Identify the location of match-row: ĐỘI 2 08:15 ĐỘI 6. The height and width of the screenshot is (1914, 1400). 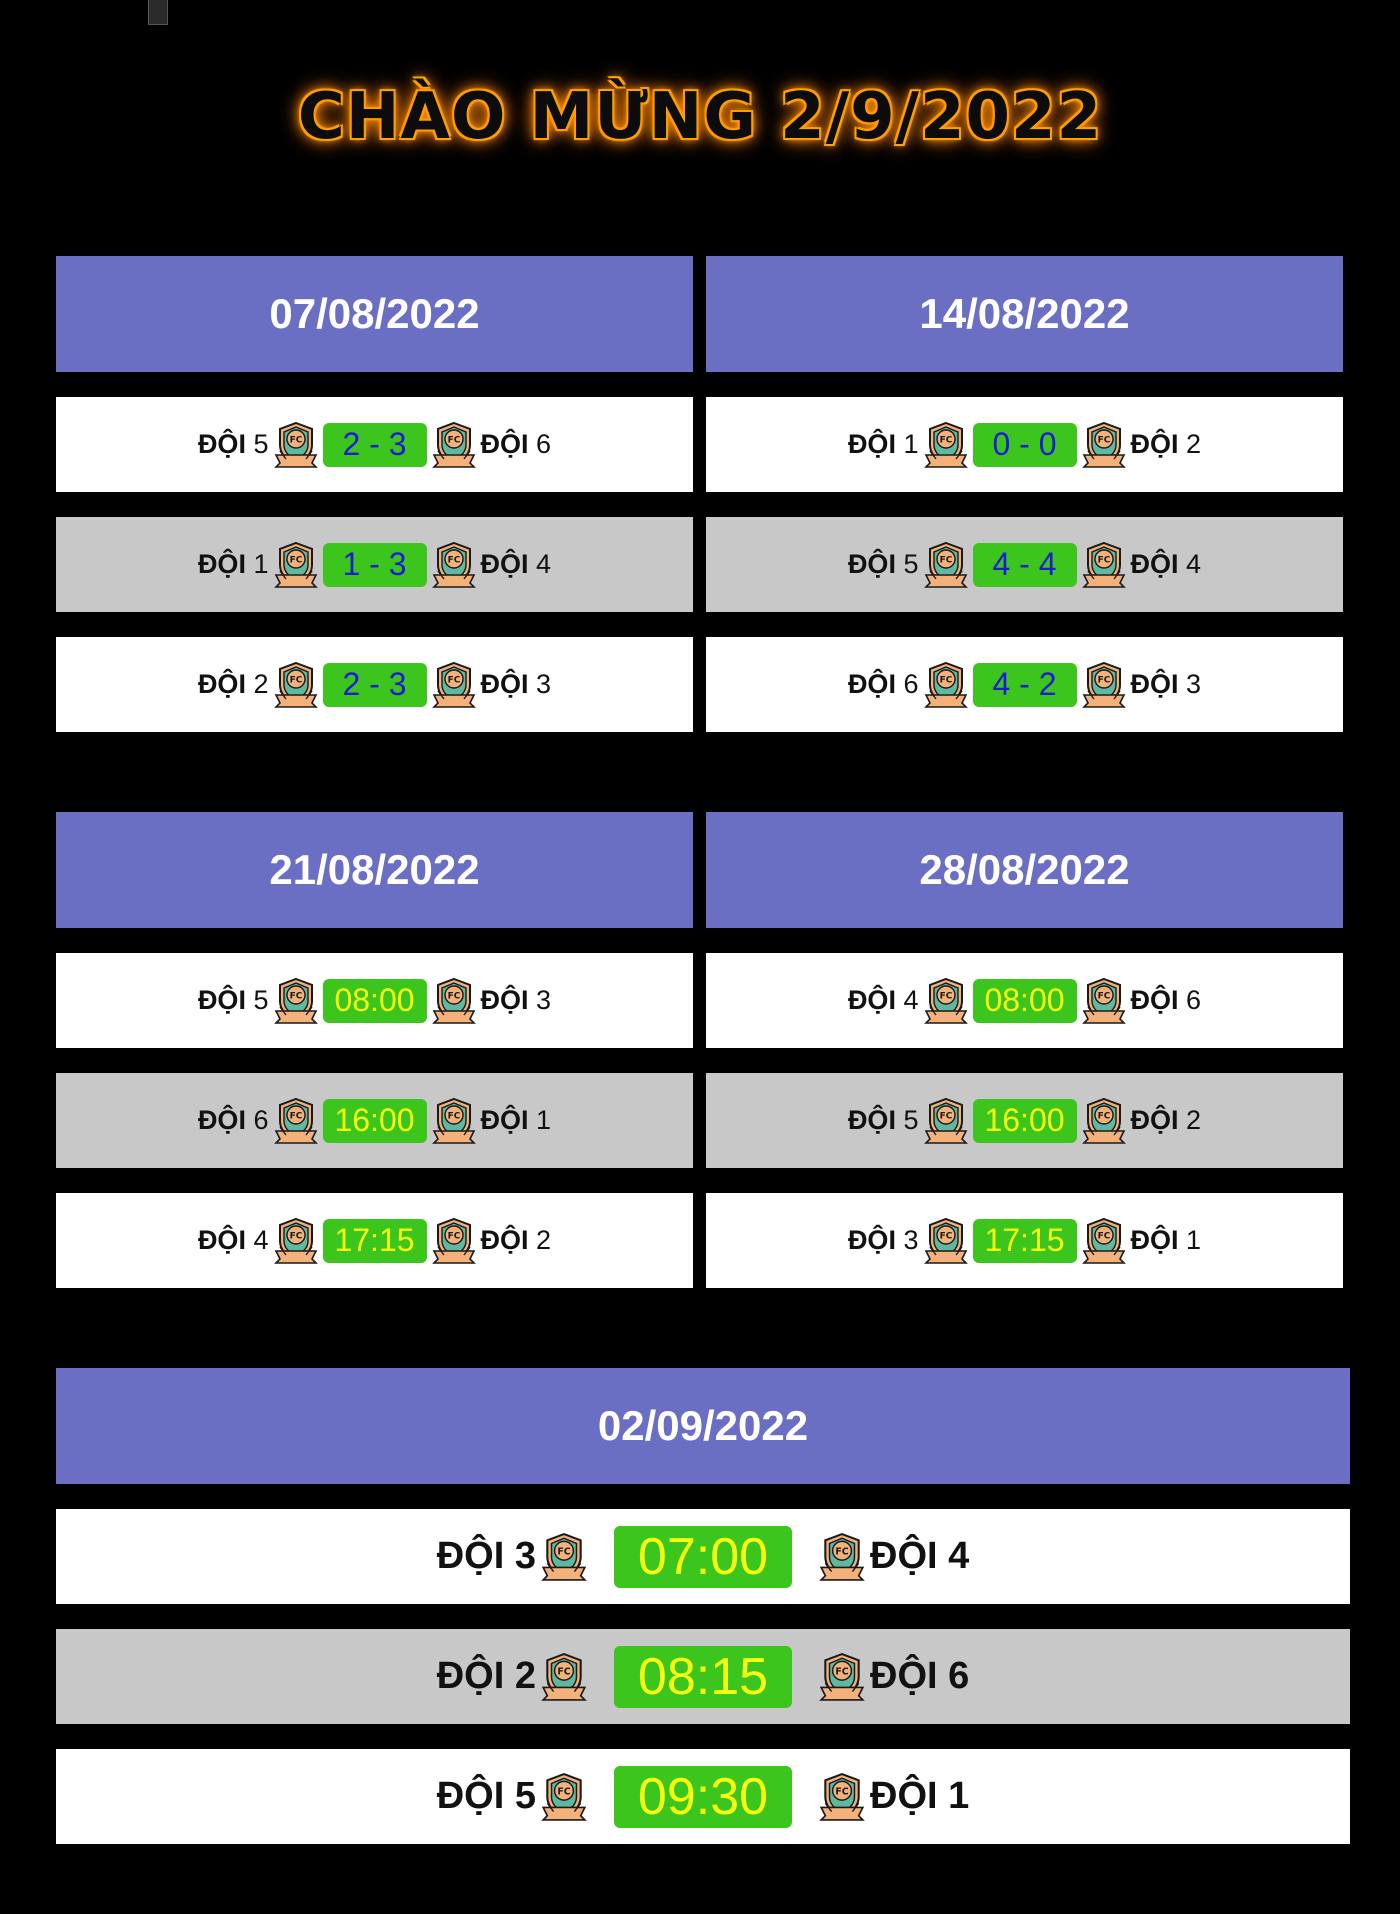
(703, 1676).